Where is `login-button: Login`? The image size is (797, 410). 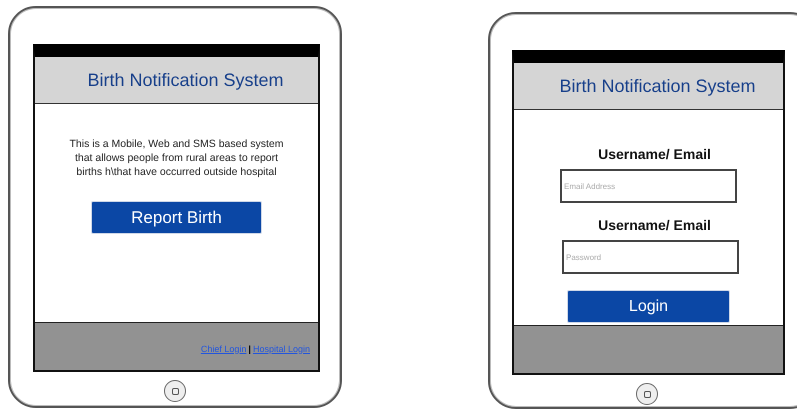
login-button: Login is located at coordinates (648, 306).